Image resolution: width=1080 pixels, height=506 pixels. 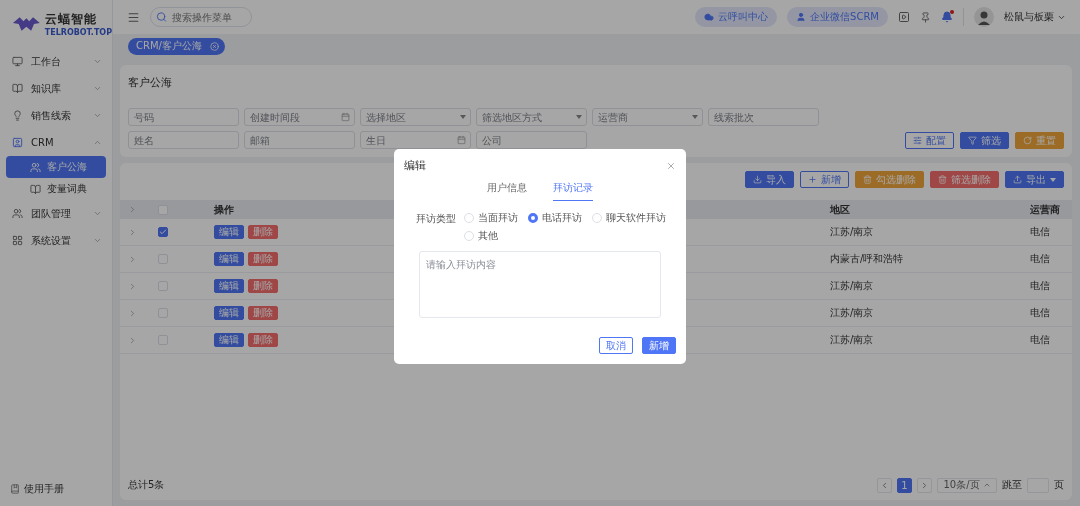 What do you see at coordinates (867, 259) in the screenshot?
I see `table-cell: 内蒙古/呼和浩特` at bounding box center [867, 259].